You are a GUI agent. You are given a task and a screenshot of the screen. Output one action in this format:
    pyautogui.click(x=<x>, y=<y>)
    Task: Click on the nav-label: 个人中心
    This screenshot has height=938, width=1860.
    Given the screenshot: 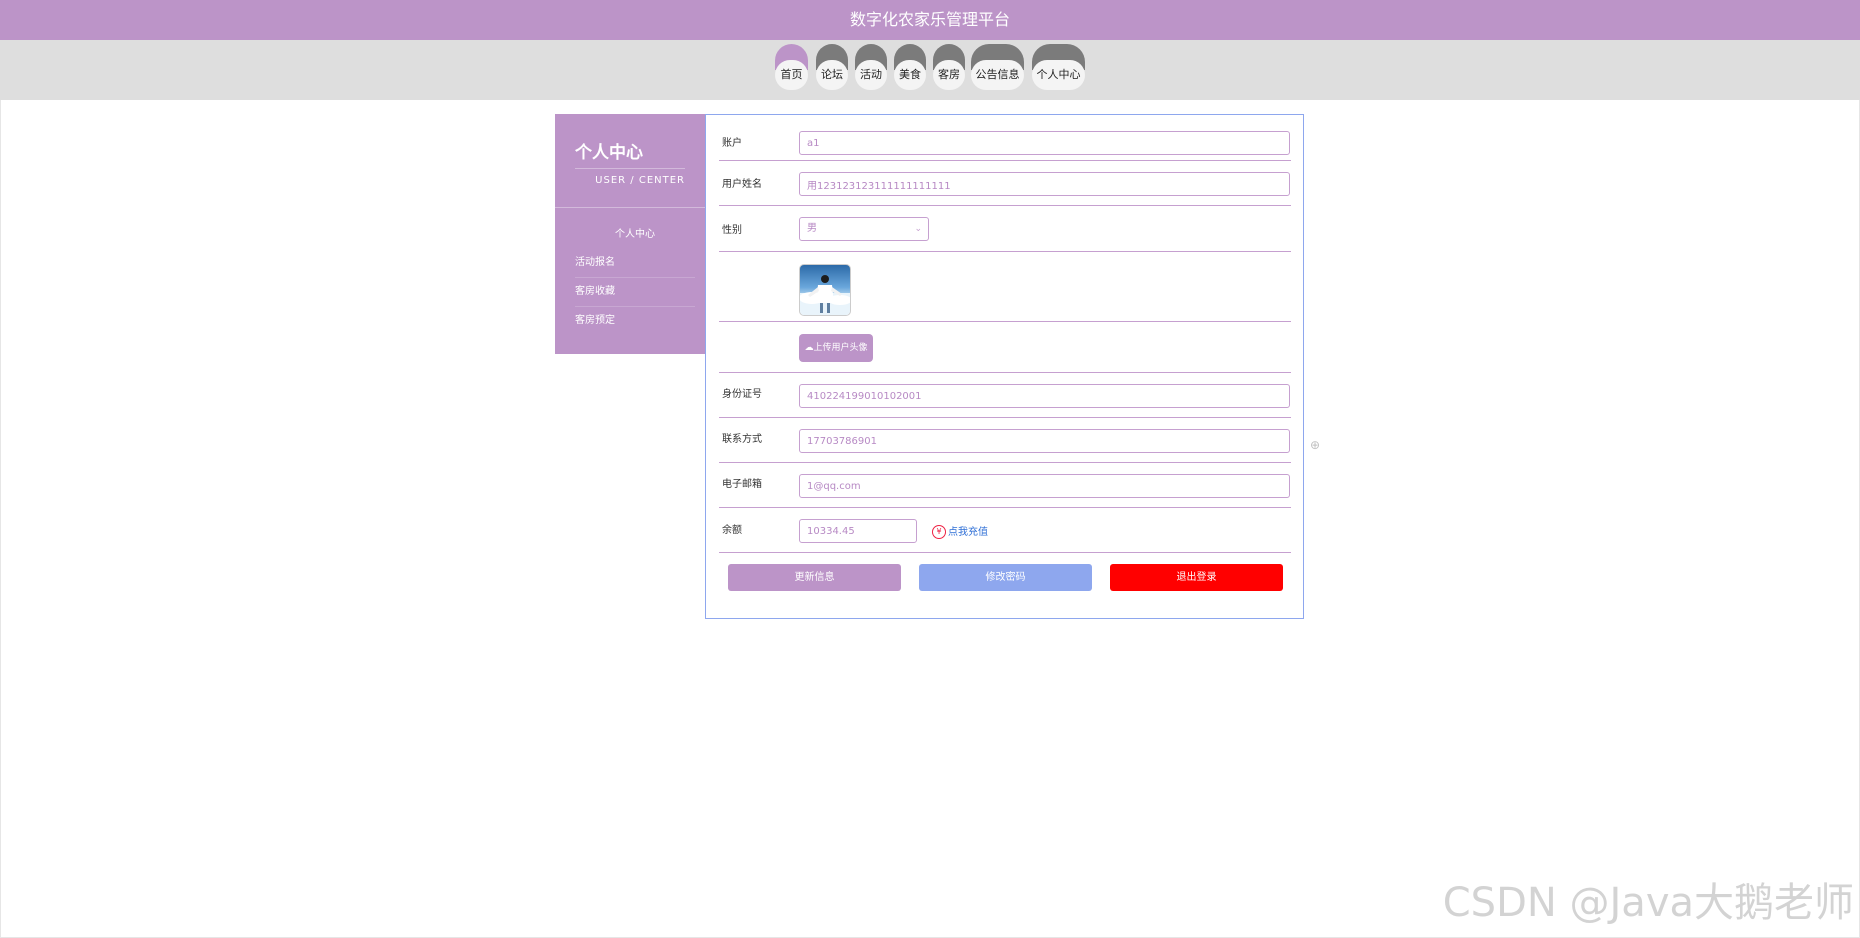 What is the action you would take?
    pyautogui.click(x=1058, y=75)
    